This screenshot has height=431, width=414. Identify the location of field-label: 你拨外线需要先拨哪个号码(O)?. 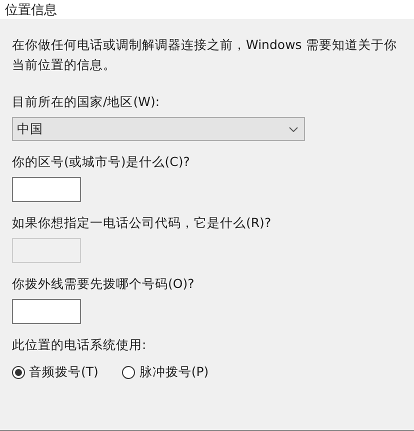
(104, 284).